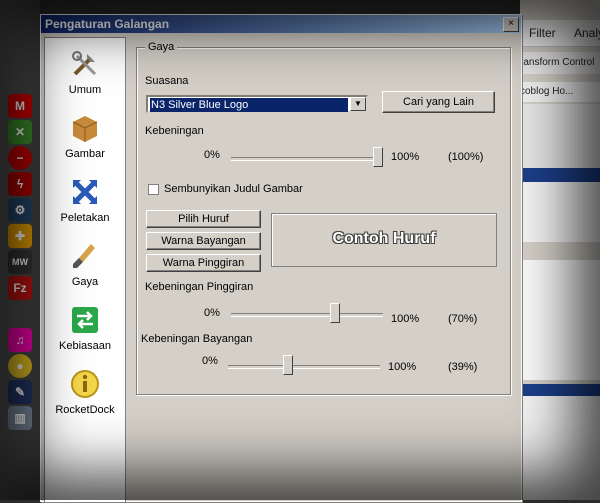 This screenshot has width=600, height=503. Describe the element at coordinates (85, 256) in the screenshot. I see `brush-icon` at that location.